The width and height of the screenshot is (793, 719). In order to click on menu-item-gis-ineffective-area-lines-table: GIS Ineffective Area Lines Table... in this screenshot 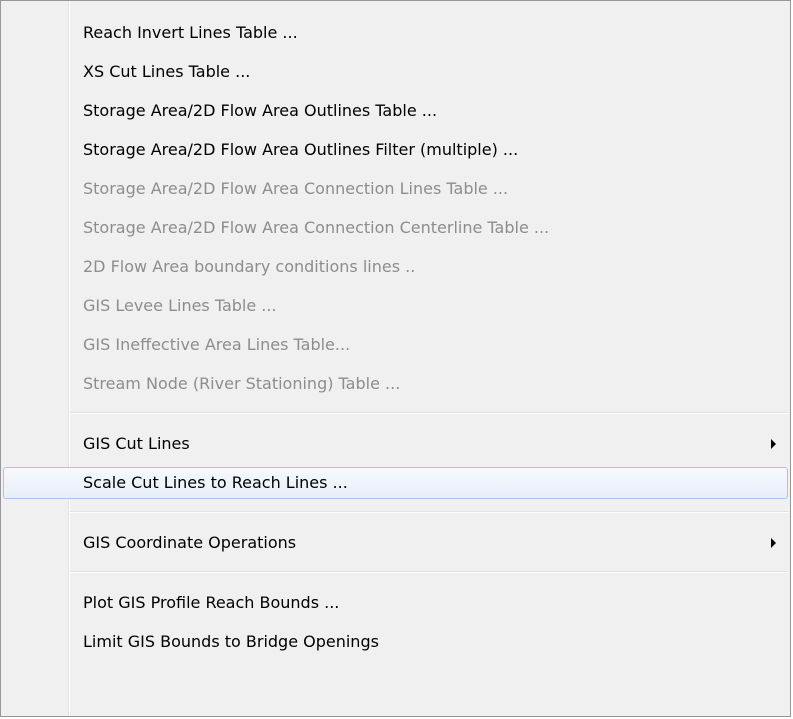, I will do `click(217, 344)`.